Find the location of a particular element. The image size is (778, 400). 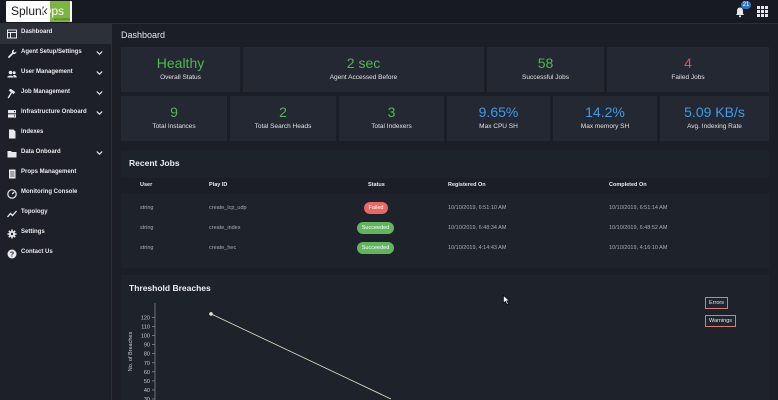

stat-card-successful-jobs: 58 Successful Jobs is located at coordinates (545, 69).